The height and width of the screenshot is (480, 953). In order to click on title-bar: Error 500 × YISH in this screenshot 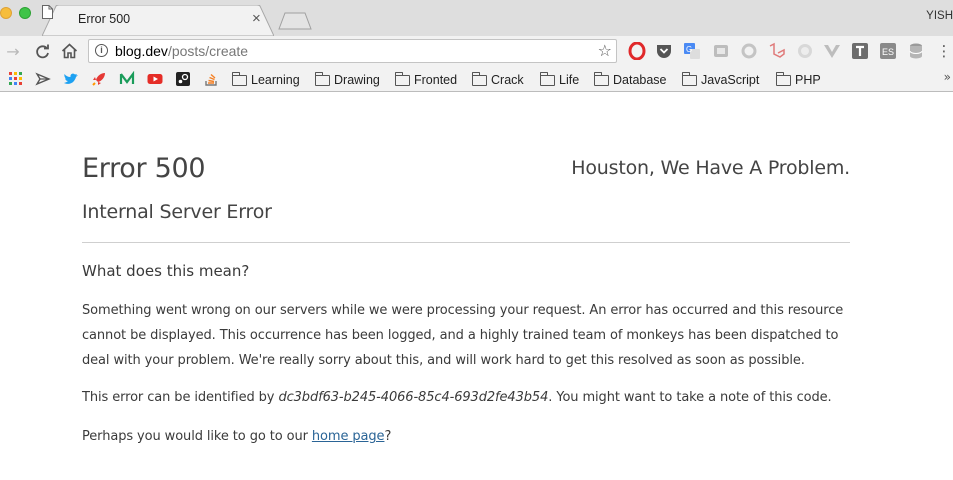, I will do `click(476, 18)`.